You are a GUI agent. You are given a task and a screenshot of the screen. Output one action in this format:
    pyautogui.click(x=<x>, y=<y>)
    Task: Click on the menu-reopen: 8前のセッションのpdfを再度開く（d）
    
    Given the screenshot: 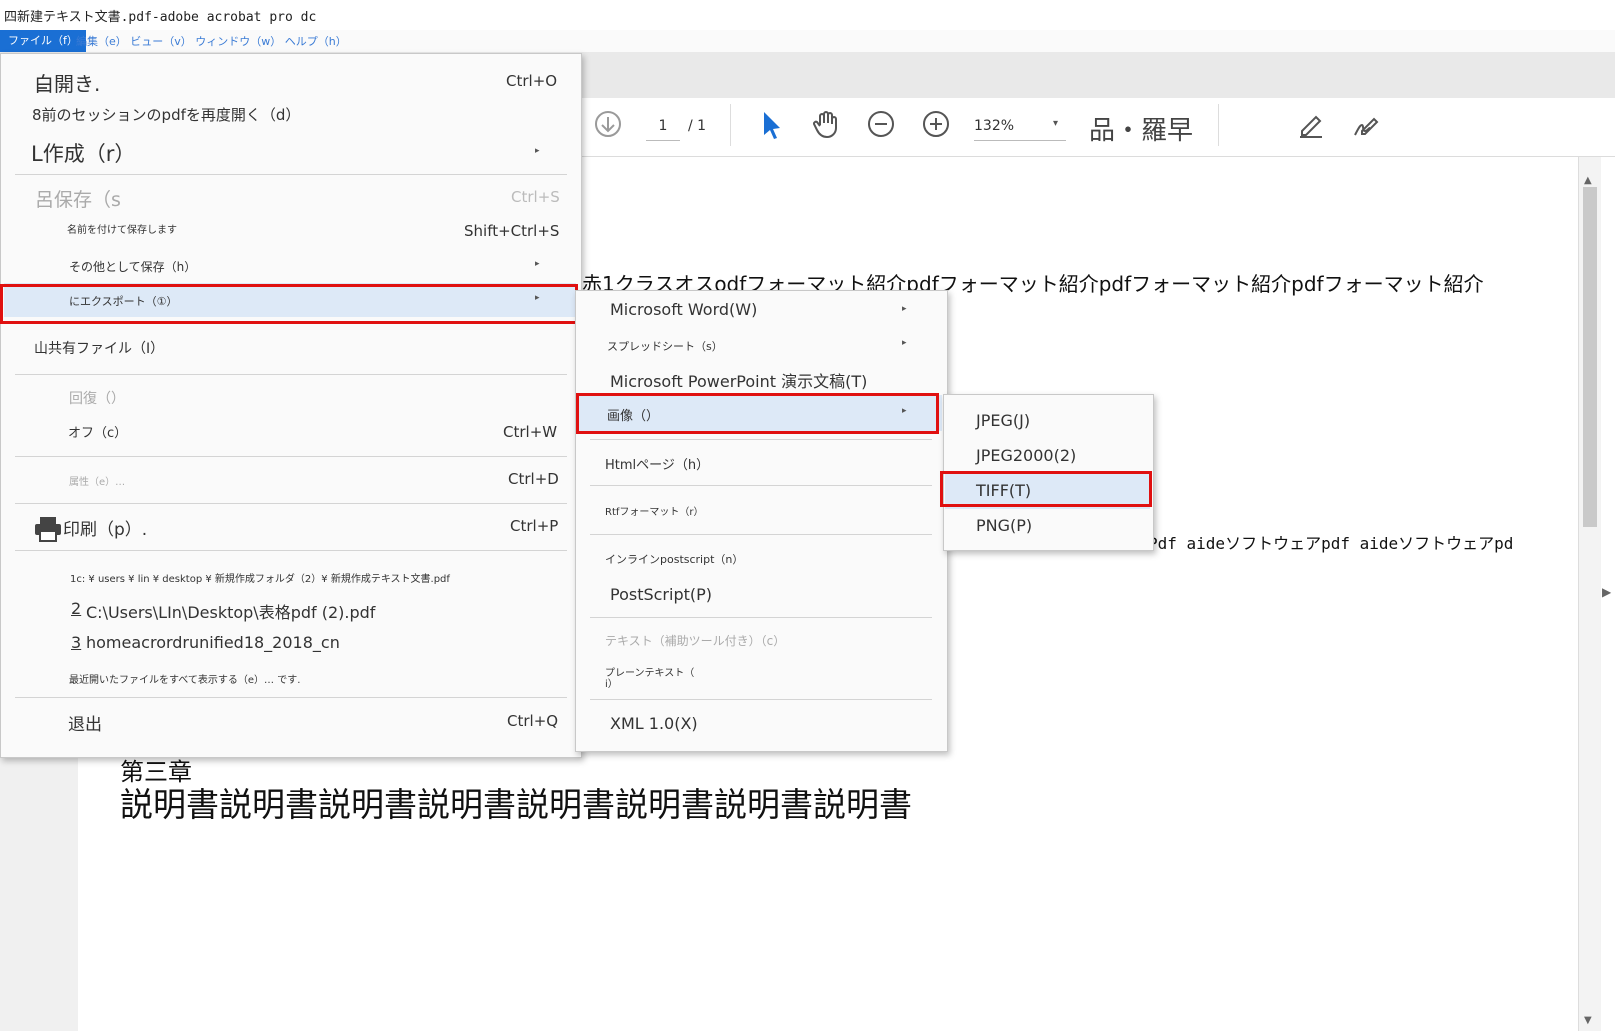 What is the action you would take?
    pyautogui.click(x=166, y=114)
    